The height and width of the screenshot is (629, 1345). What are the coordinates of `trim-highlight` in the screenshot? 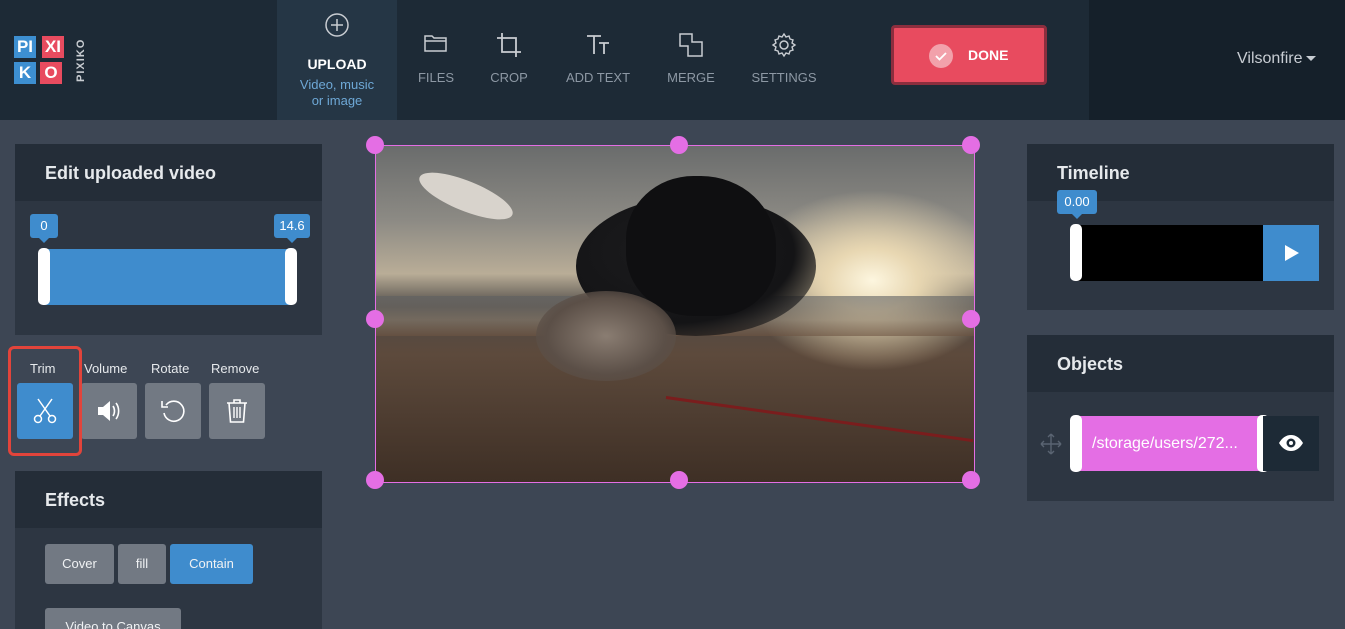 It's located at (45, 401).